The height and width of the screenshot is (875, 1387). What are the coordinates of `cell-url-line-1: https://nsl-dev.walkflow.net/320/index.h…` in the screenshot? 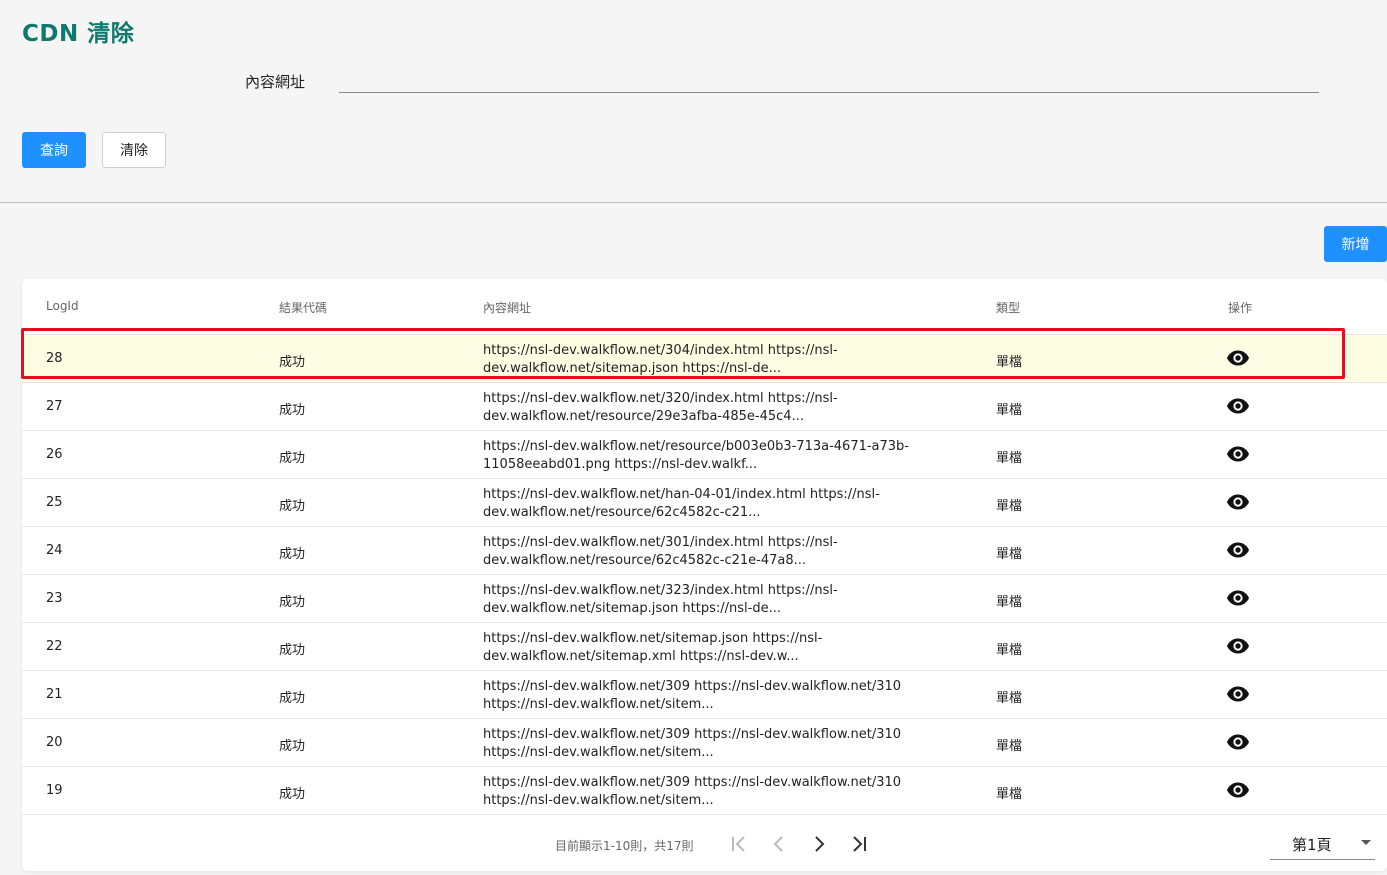 It's located at (660, 398).